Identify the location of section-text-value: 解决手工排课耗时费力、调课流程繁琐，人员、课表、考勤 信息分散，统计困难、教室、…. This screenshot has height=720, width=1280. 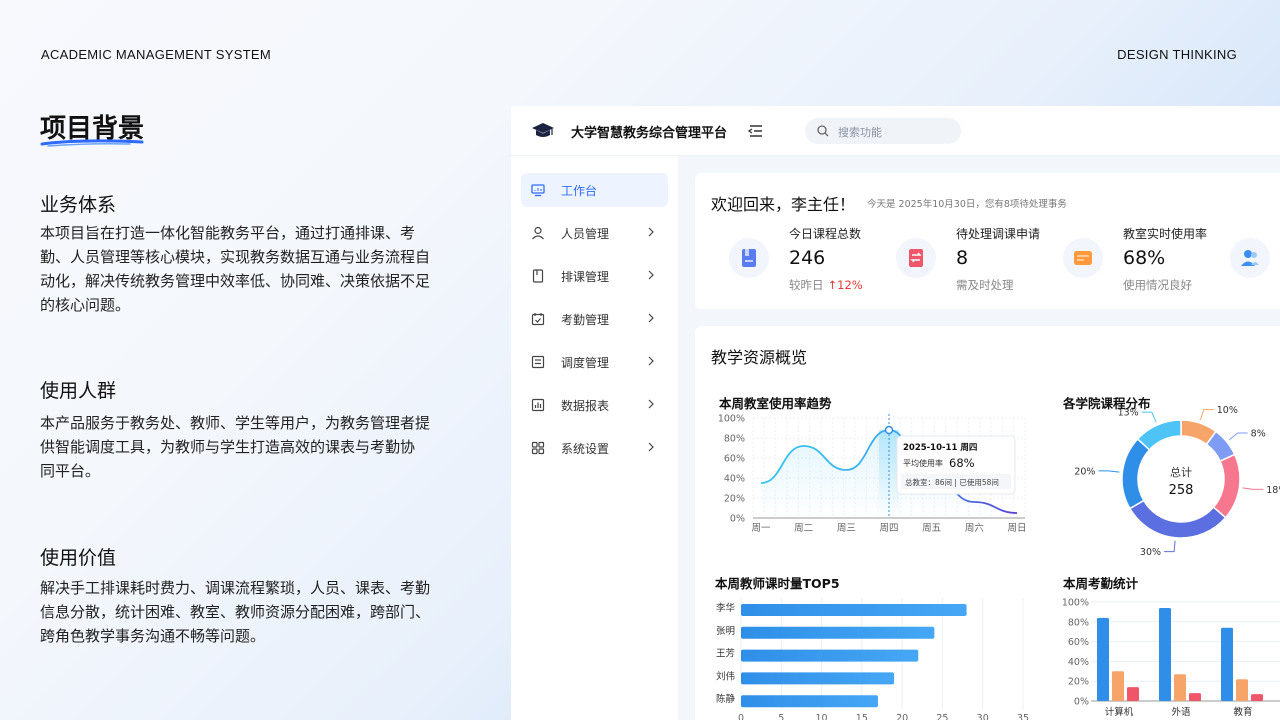
(235, 612).